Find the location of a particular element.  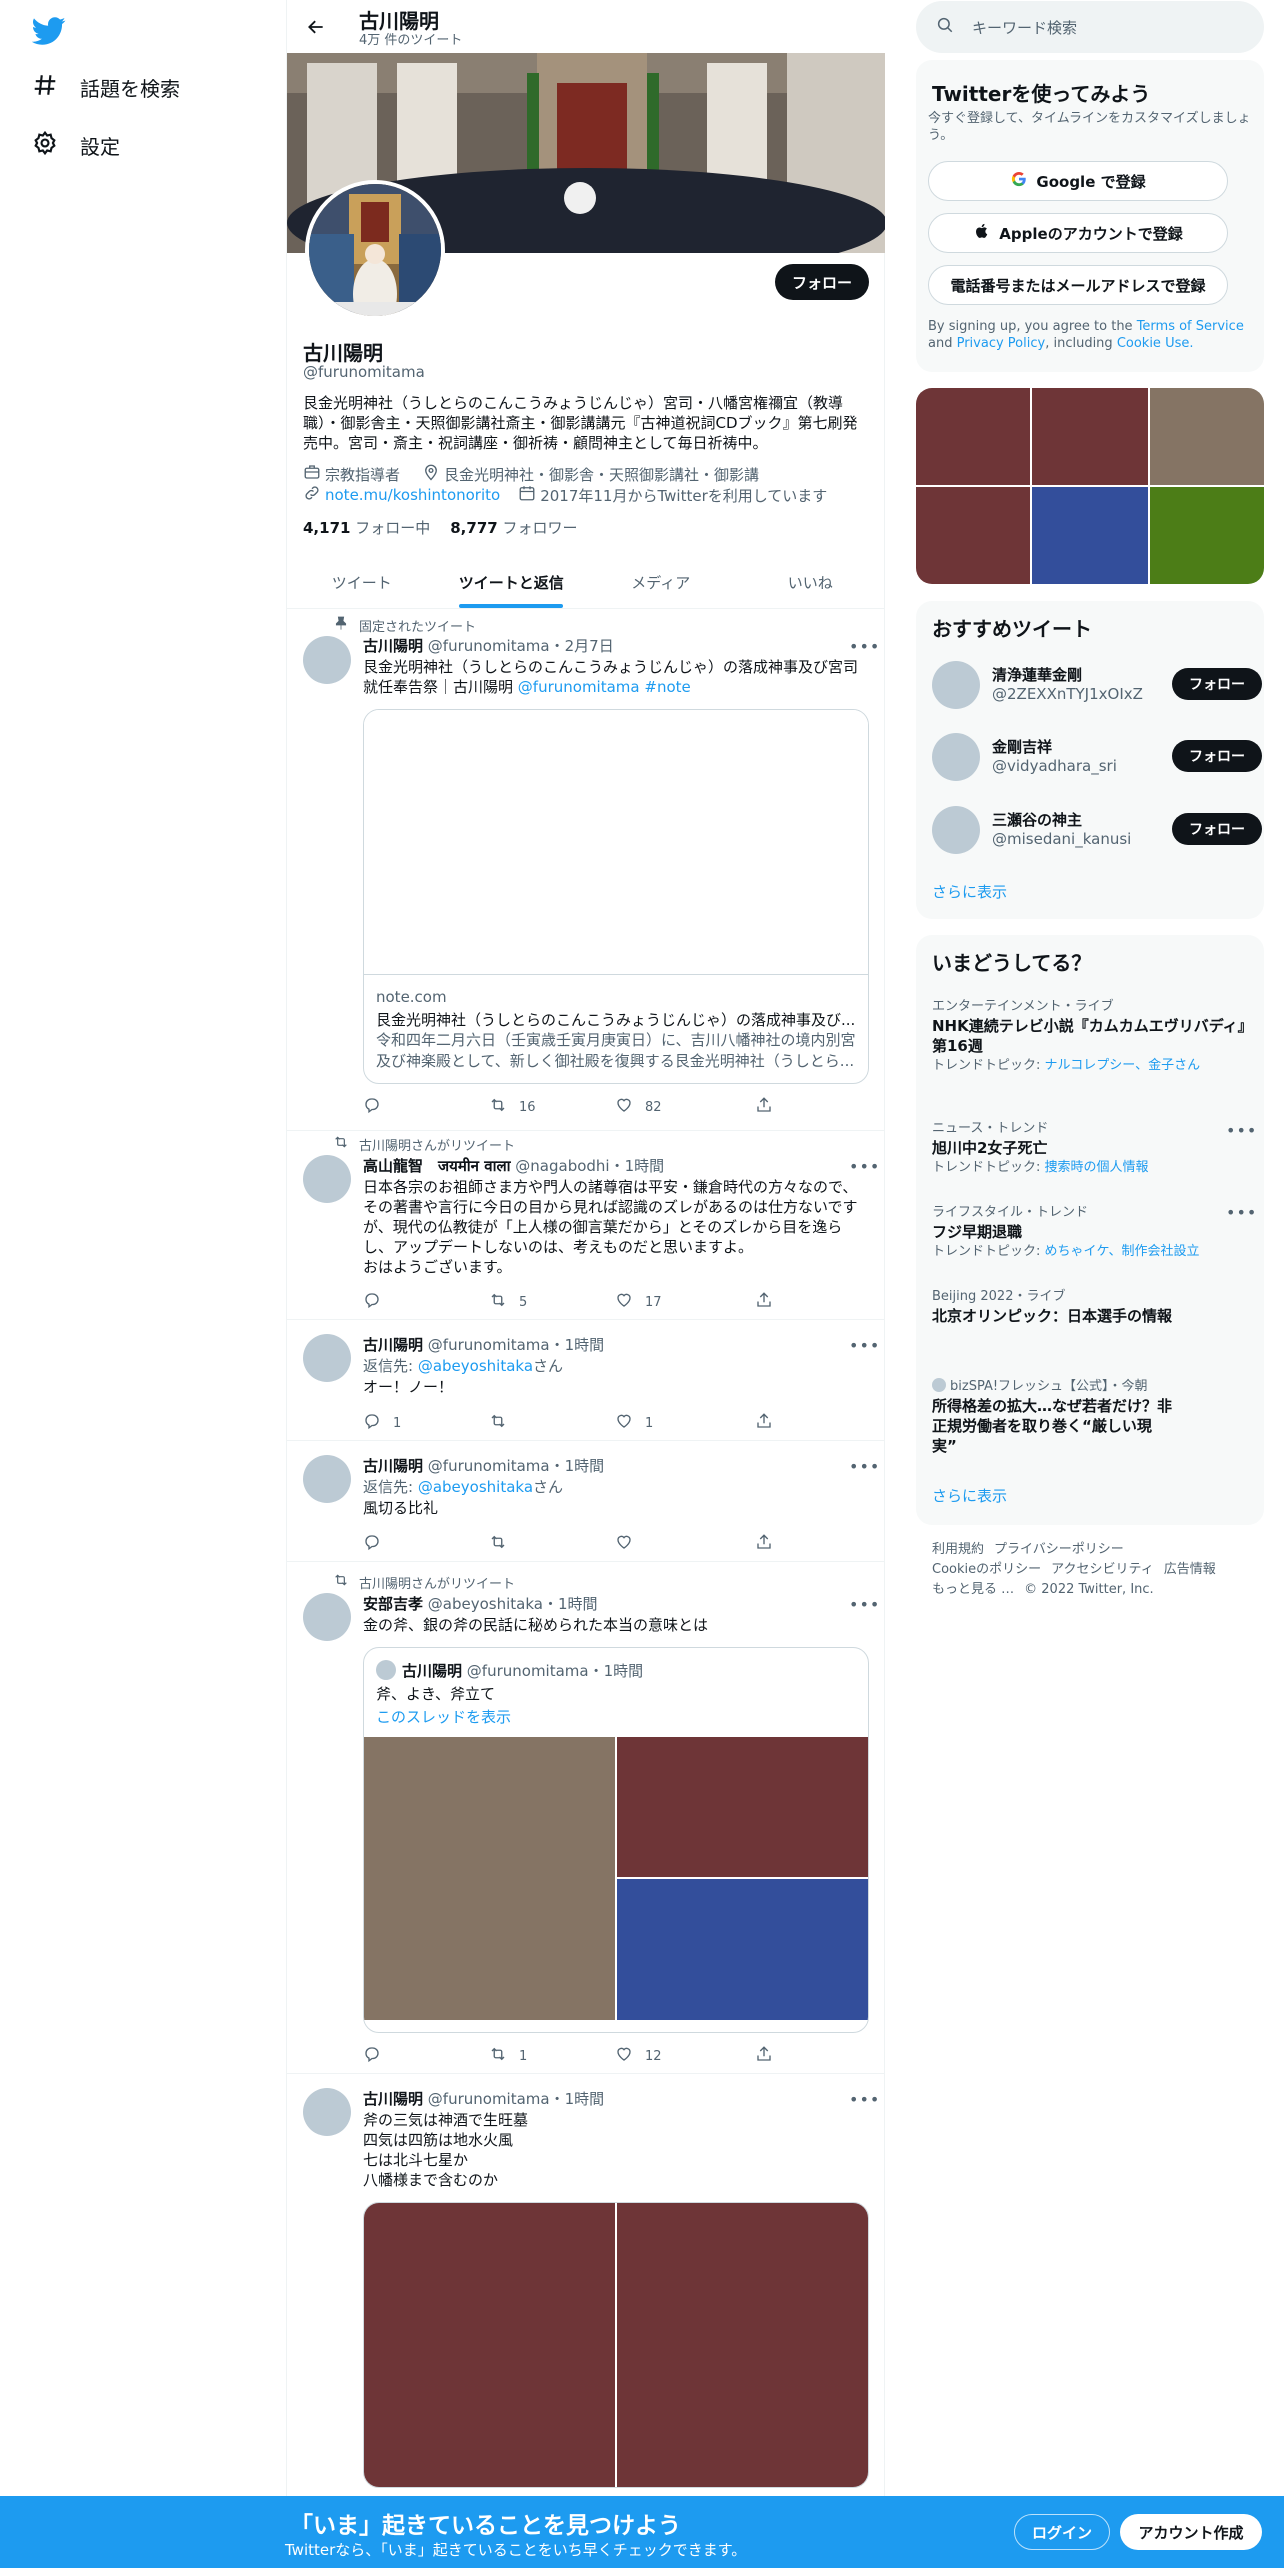

footer-link-ads: 広告情報 is located at coordinates (1190, 1569).